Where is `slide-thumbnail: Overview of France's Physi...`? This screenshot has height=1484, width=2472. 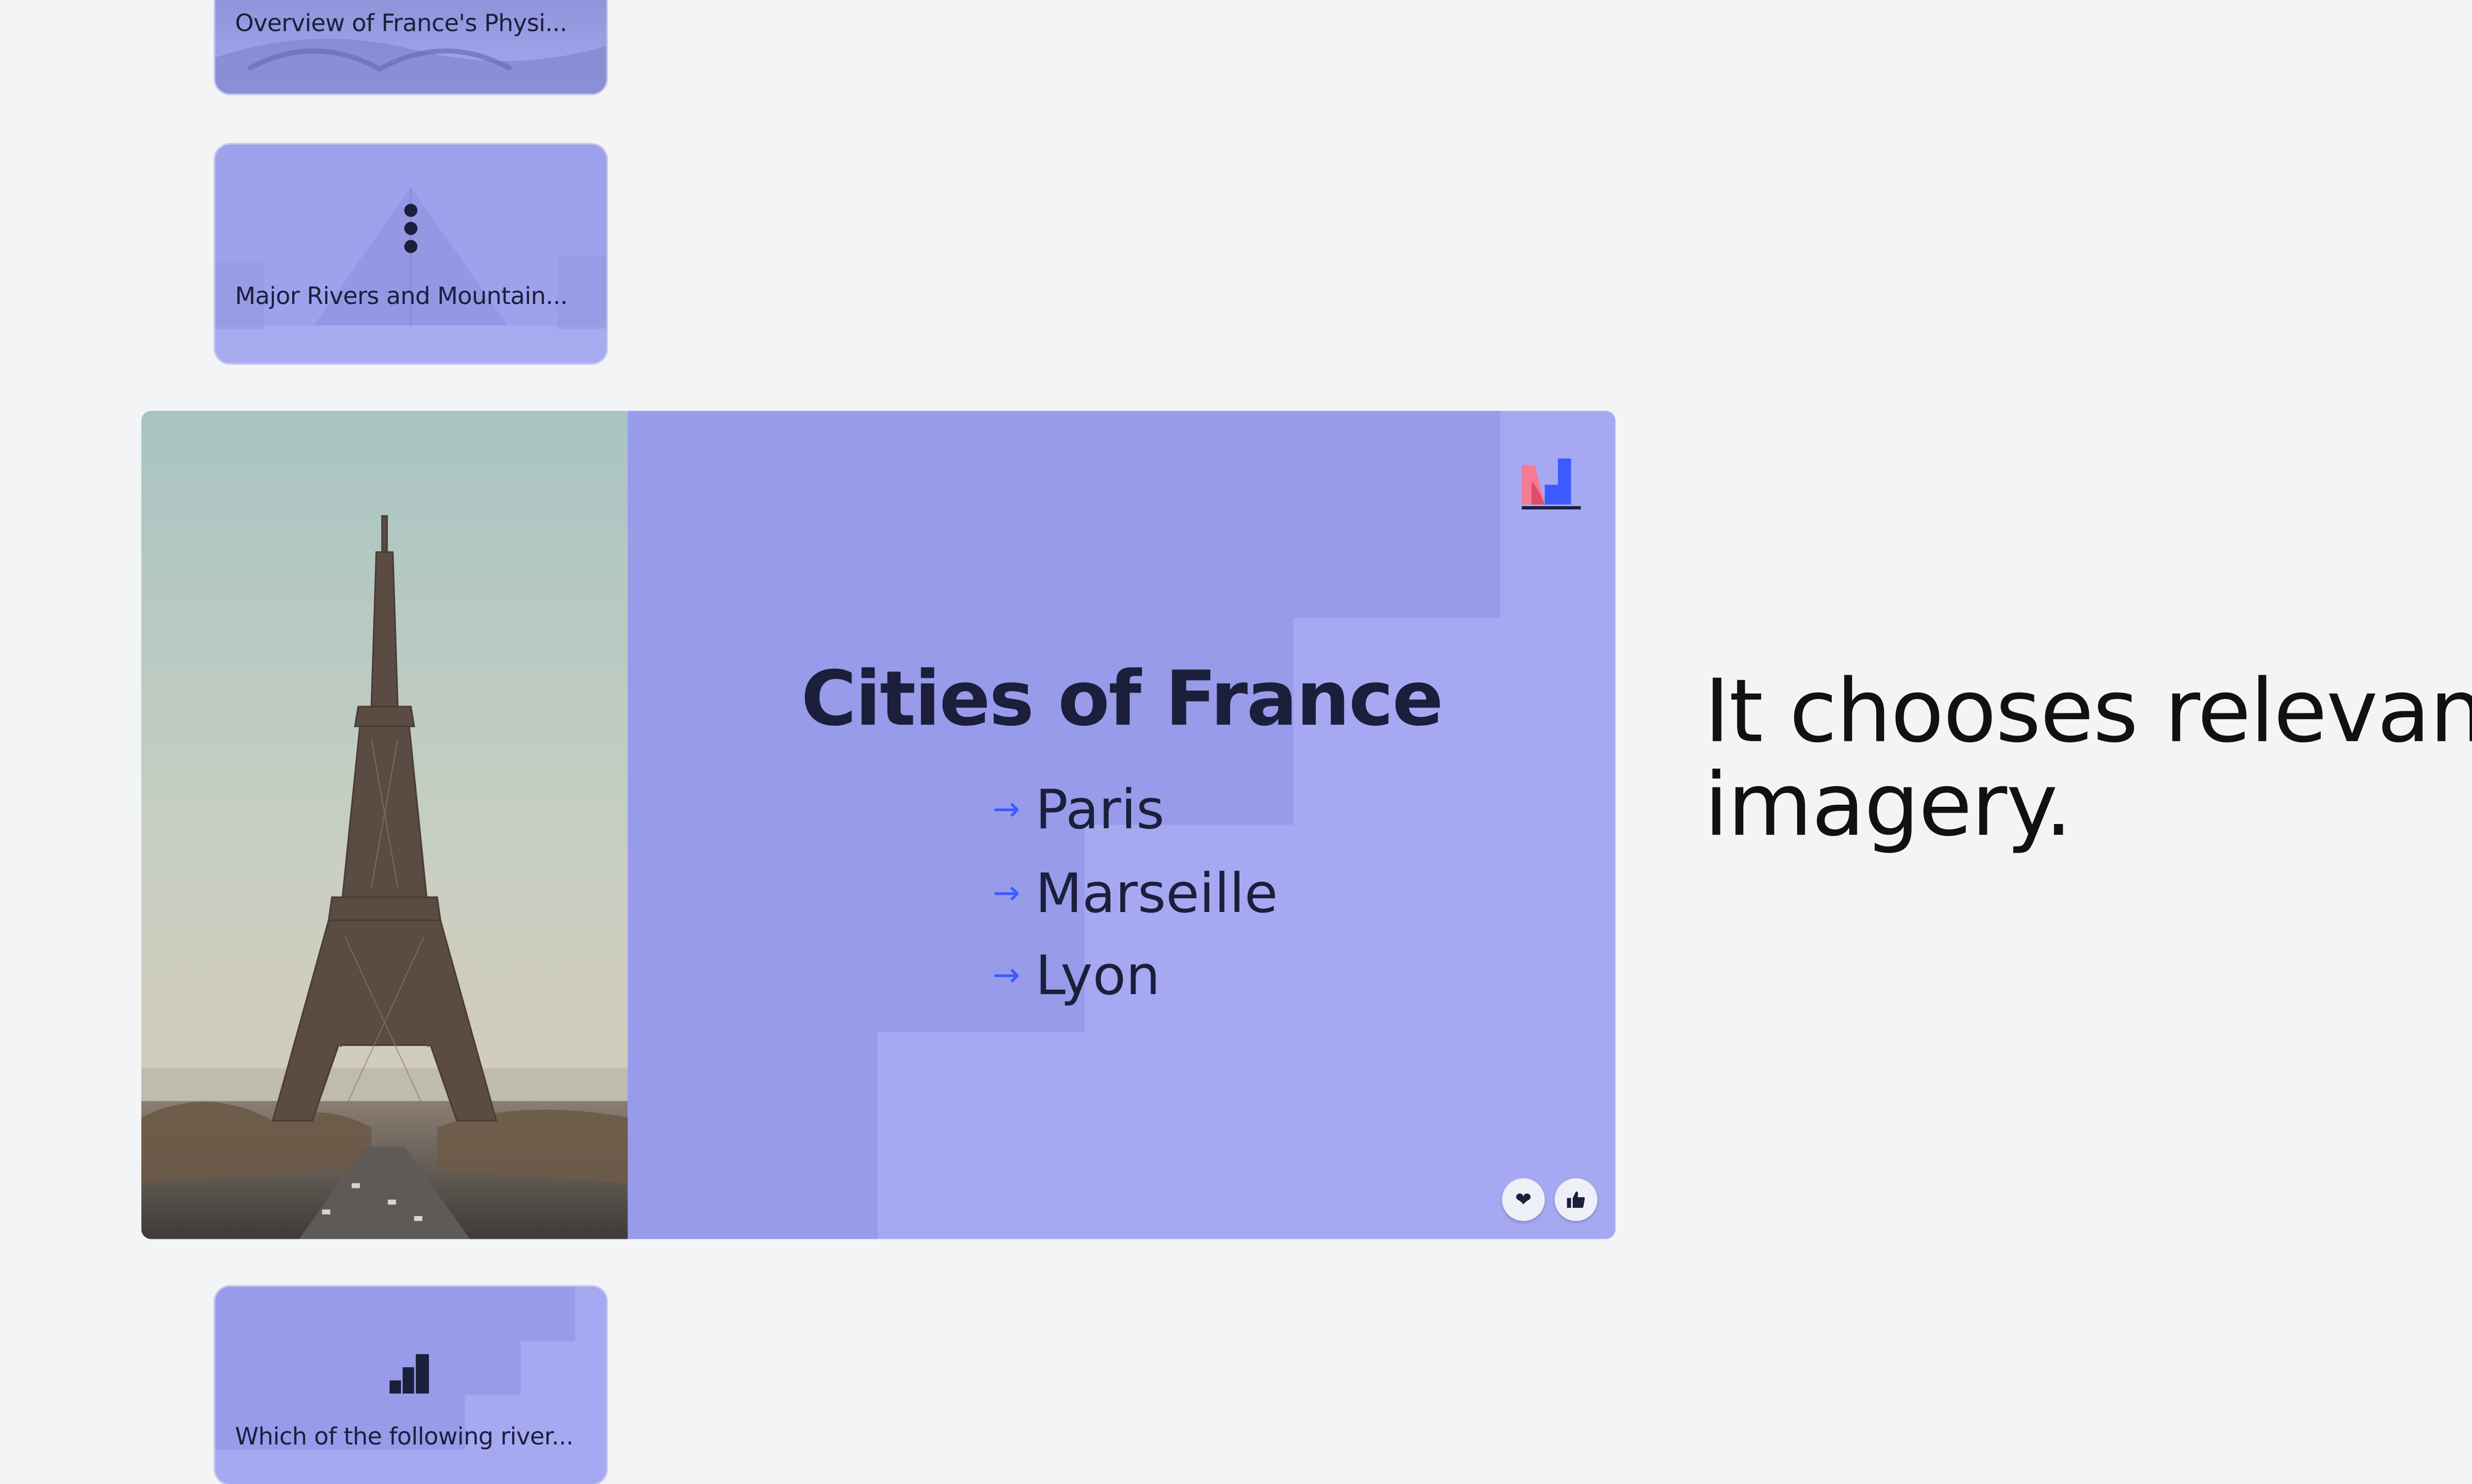 slide-thumbnail: Overview of France's Physi... is located at coordinates (411, 47).